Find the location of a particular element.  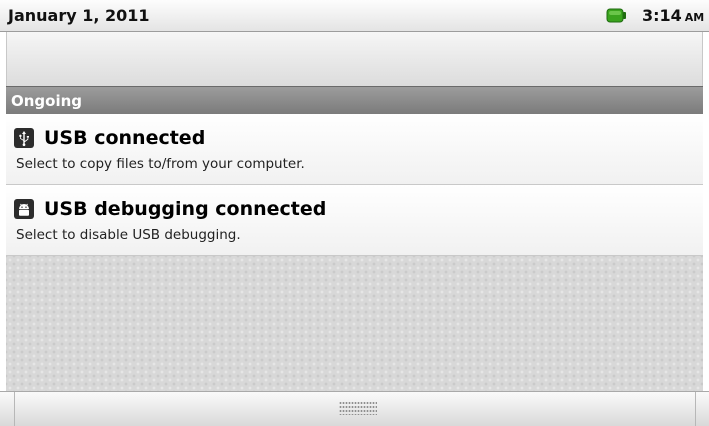

bottom-bar-edge-right is located at coordinates (695, 409).